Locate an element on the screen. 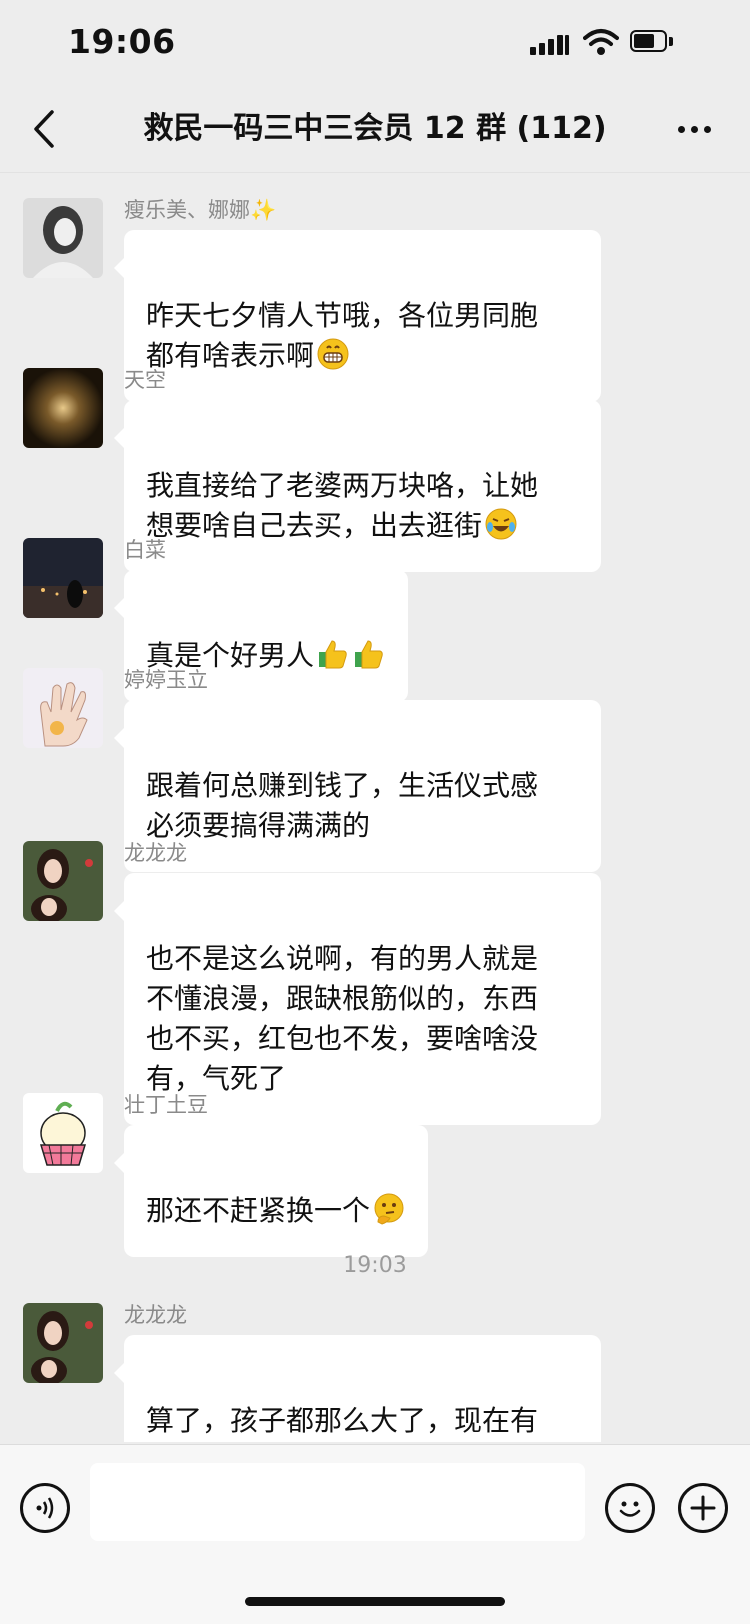 The width and height of the screenshot is (750, 1624). message-input is located at coordinates (337, 1502).